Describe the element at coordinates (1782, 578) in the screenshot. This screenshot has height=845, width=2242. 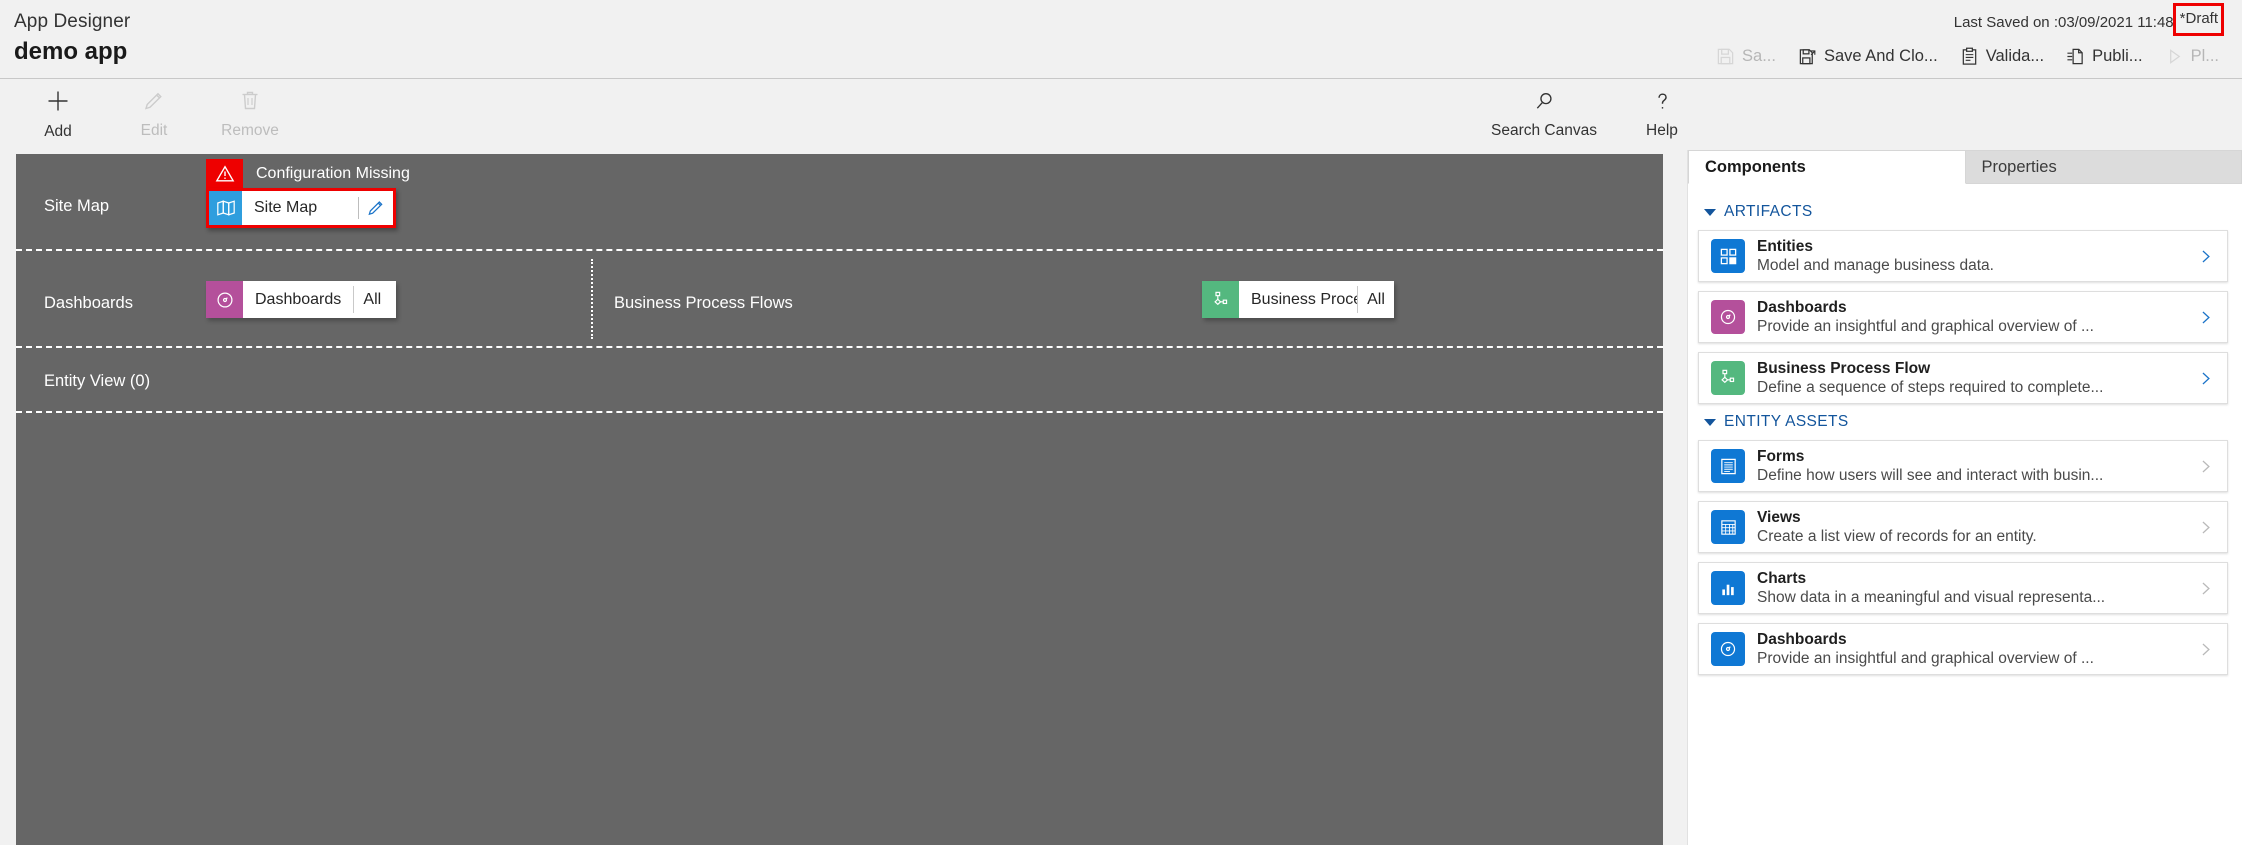
I see `card-title: Charts` at that location.